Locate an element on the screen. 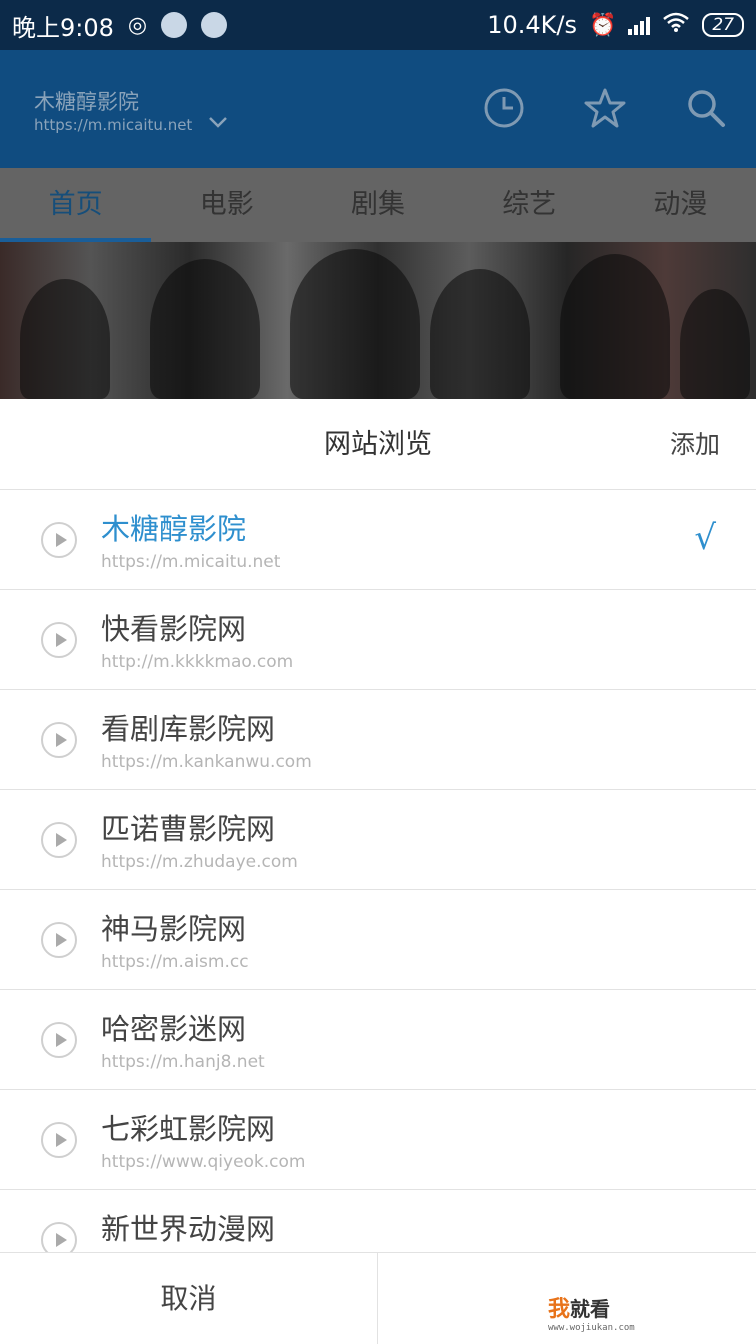 The width and height of the screenshot is (756, 1344). site-name: 木糖醇影院 is located at coordinates (174, 529).